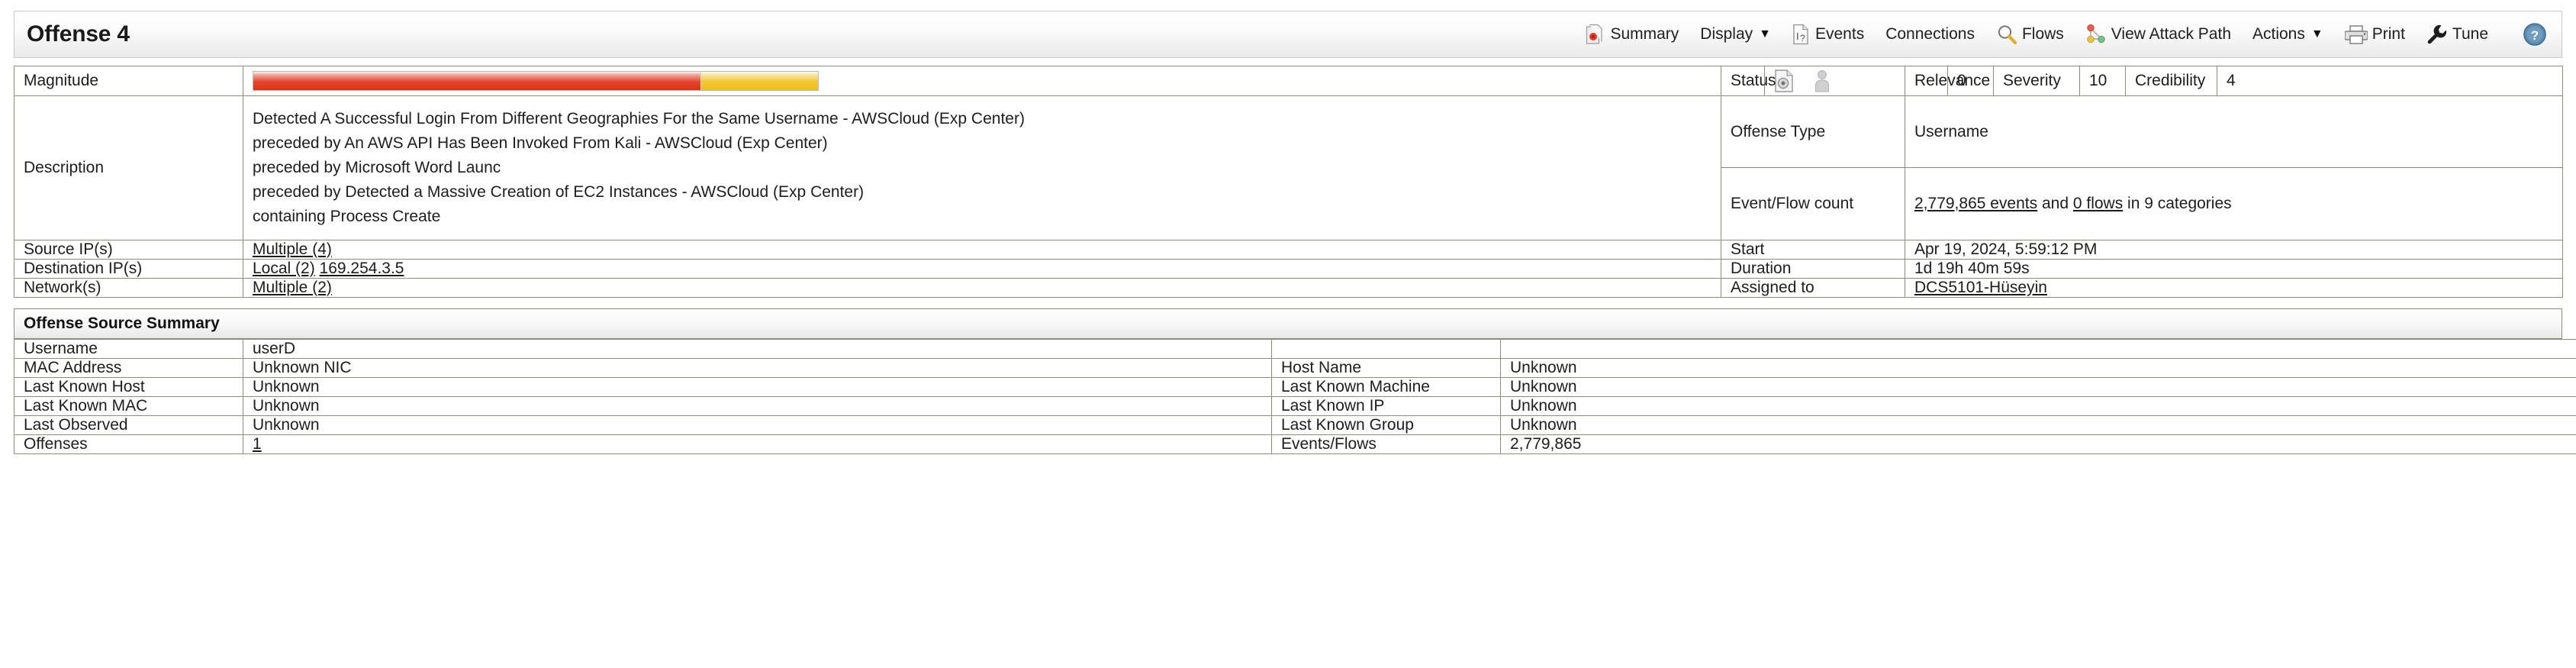 This screenshot has height=668, width=2576. What do you see at coordinates (1644, 34) in the screenshot?
I see `toolbar-item-label: Summary` at bounding box center [1644, 34].